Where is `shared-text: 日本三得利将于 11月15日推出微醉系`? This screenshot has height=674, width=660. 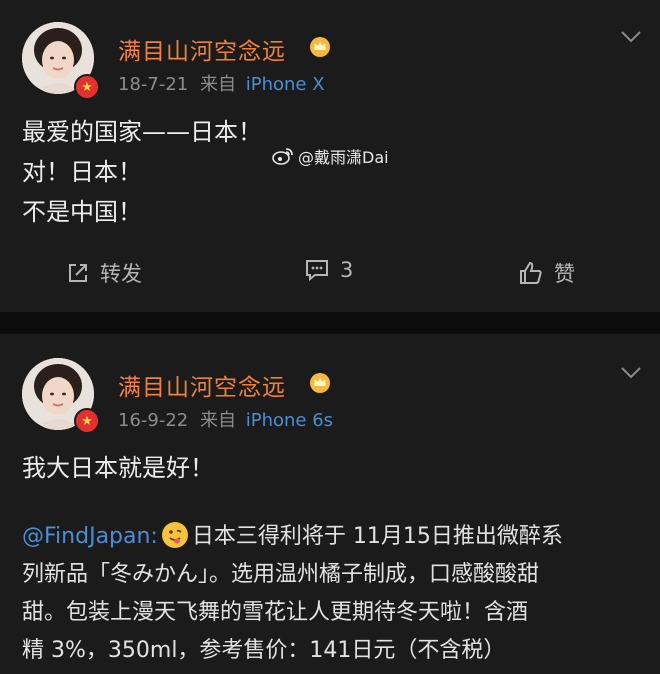
shared-text: 日本三得利将于 11月15日推出微醉系 is located at coordinates (377, 536).